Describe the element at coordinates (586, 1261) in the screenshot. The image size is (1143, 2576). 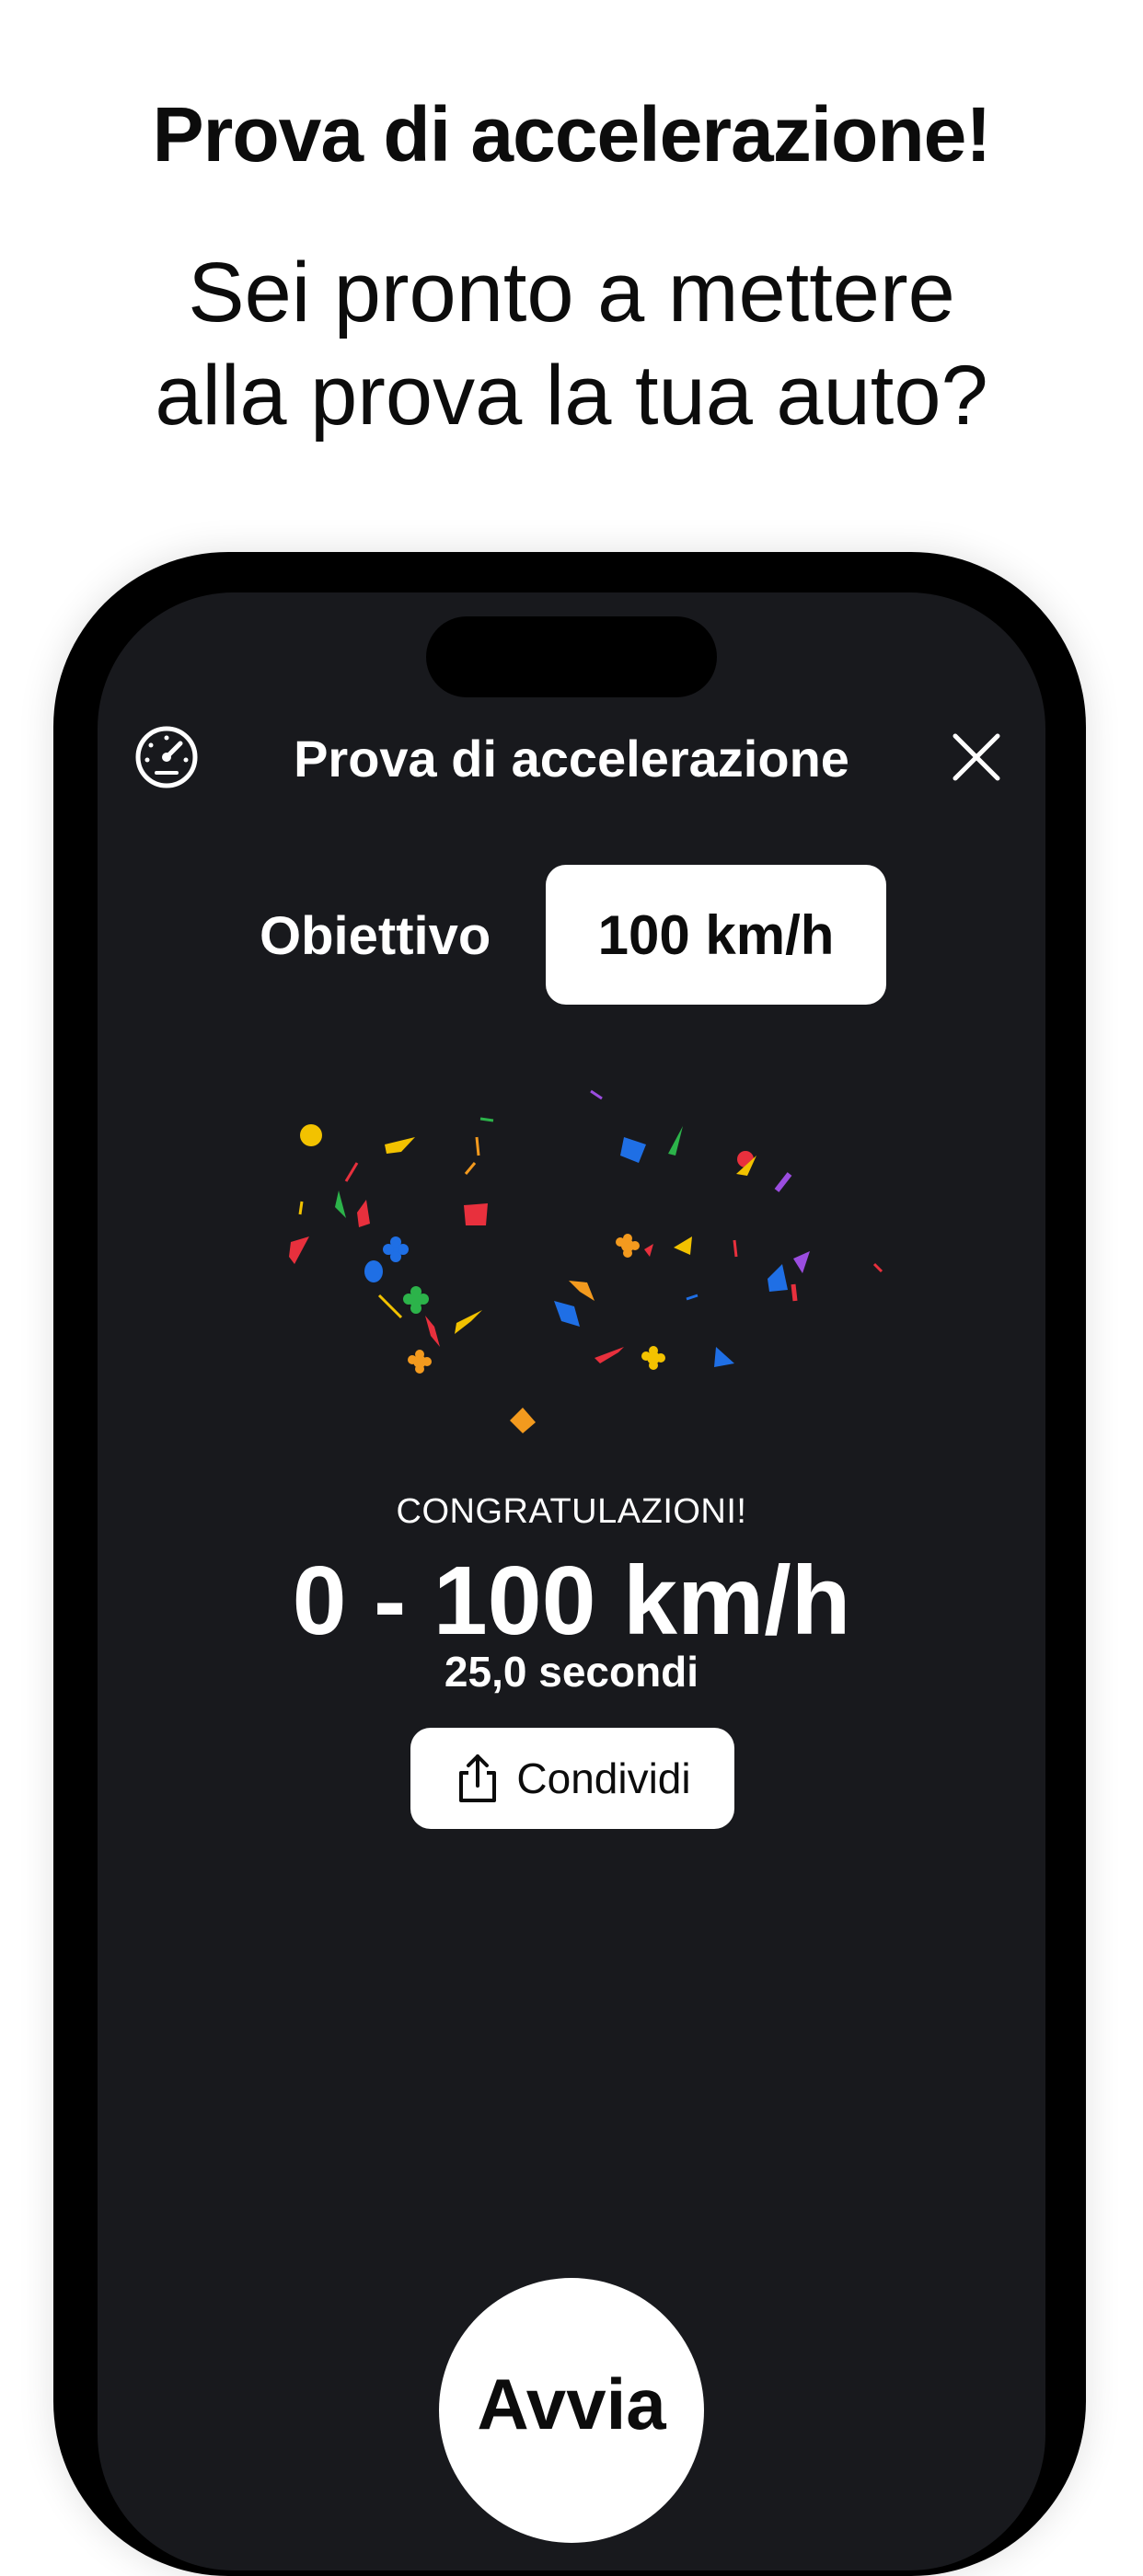
I see `confetti-animation` at that location.